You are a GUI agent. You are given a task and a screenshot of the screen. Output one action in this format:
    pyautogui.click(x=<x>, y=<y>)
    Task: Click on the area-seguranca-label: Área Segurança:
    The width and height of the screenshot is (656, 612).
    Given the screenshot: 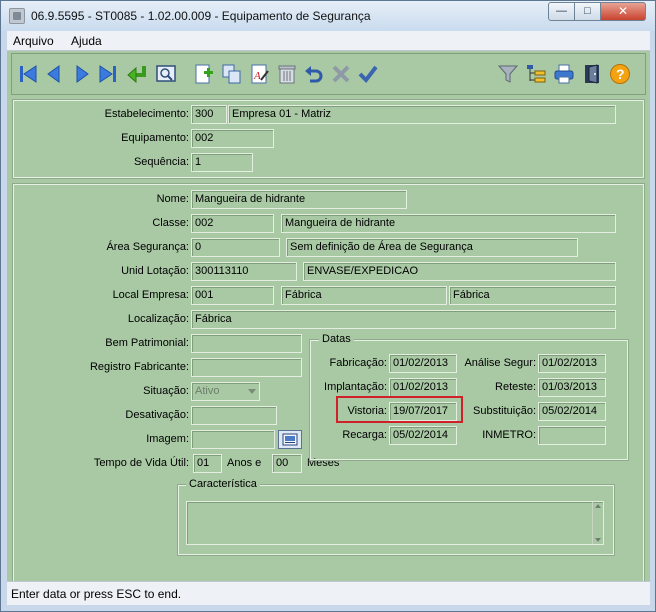 What is the action you would take?
    pyautogui.click(x=147, y=247)
    